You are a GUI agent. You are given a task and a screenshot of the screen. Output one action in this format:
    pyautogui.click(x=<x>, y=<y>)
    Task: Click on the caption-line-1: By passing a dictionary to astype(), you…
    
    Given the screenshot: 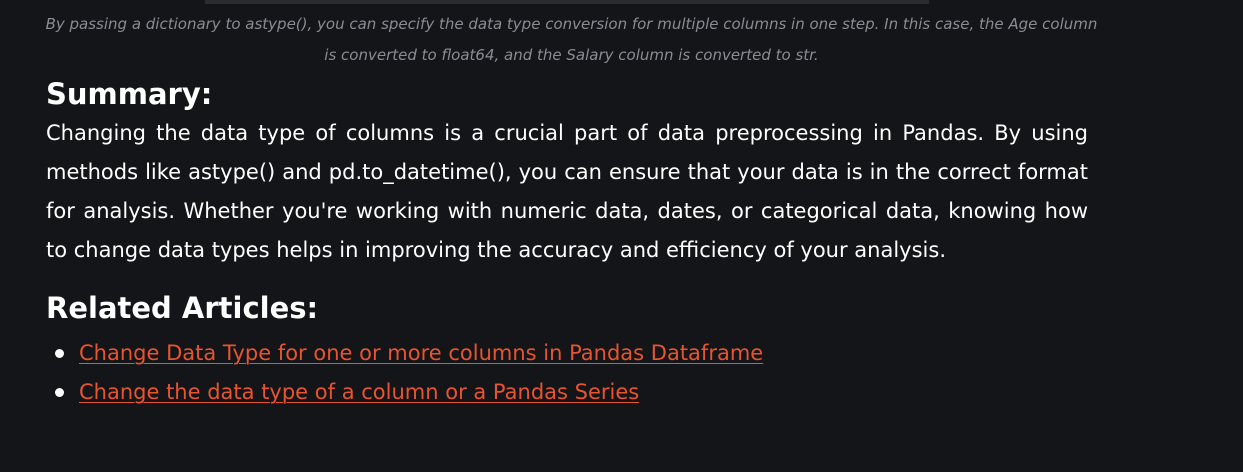 What is the action you would take?
    pyautogui.click(x=571, y=24)
    